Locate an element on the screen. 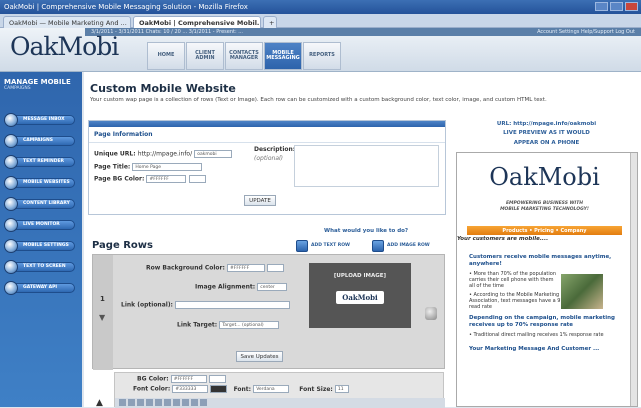 The width and height of the screenshot is (641, 408). bold-icon is located at coordinates (122, 402).